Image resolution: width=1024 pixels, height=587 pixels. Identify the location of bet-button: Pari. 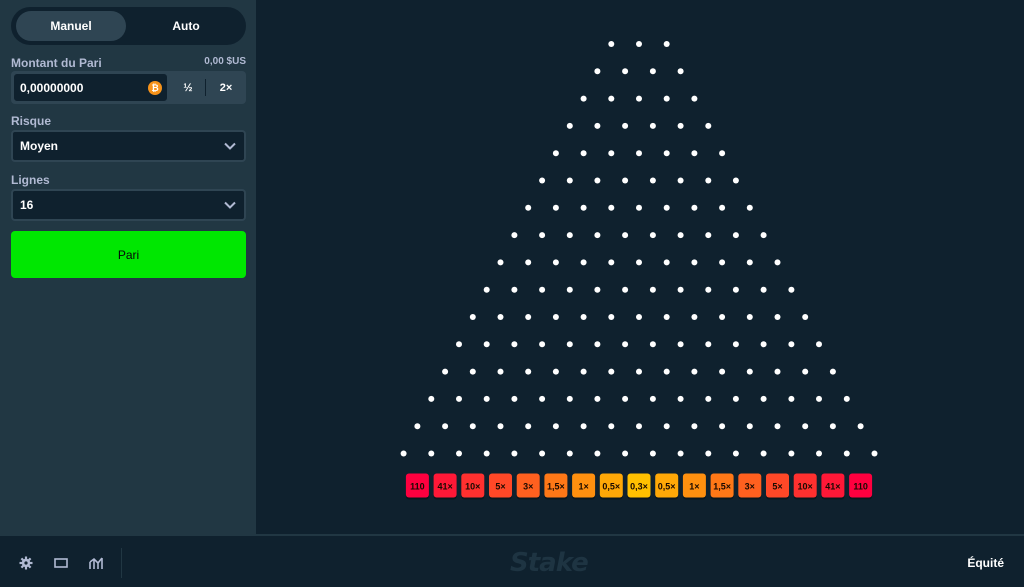
(128, 254).